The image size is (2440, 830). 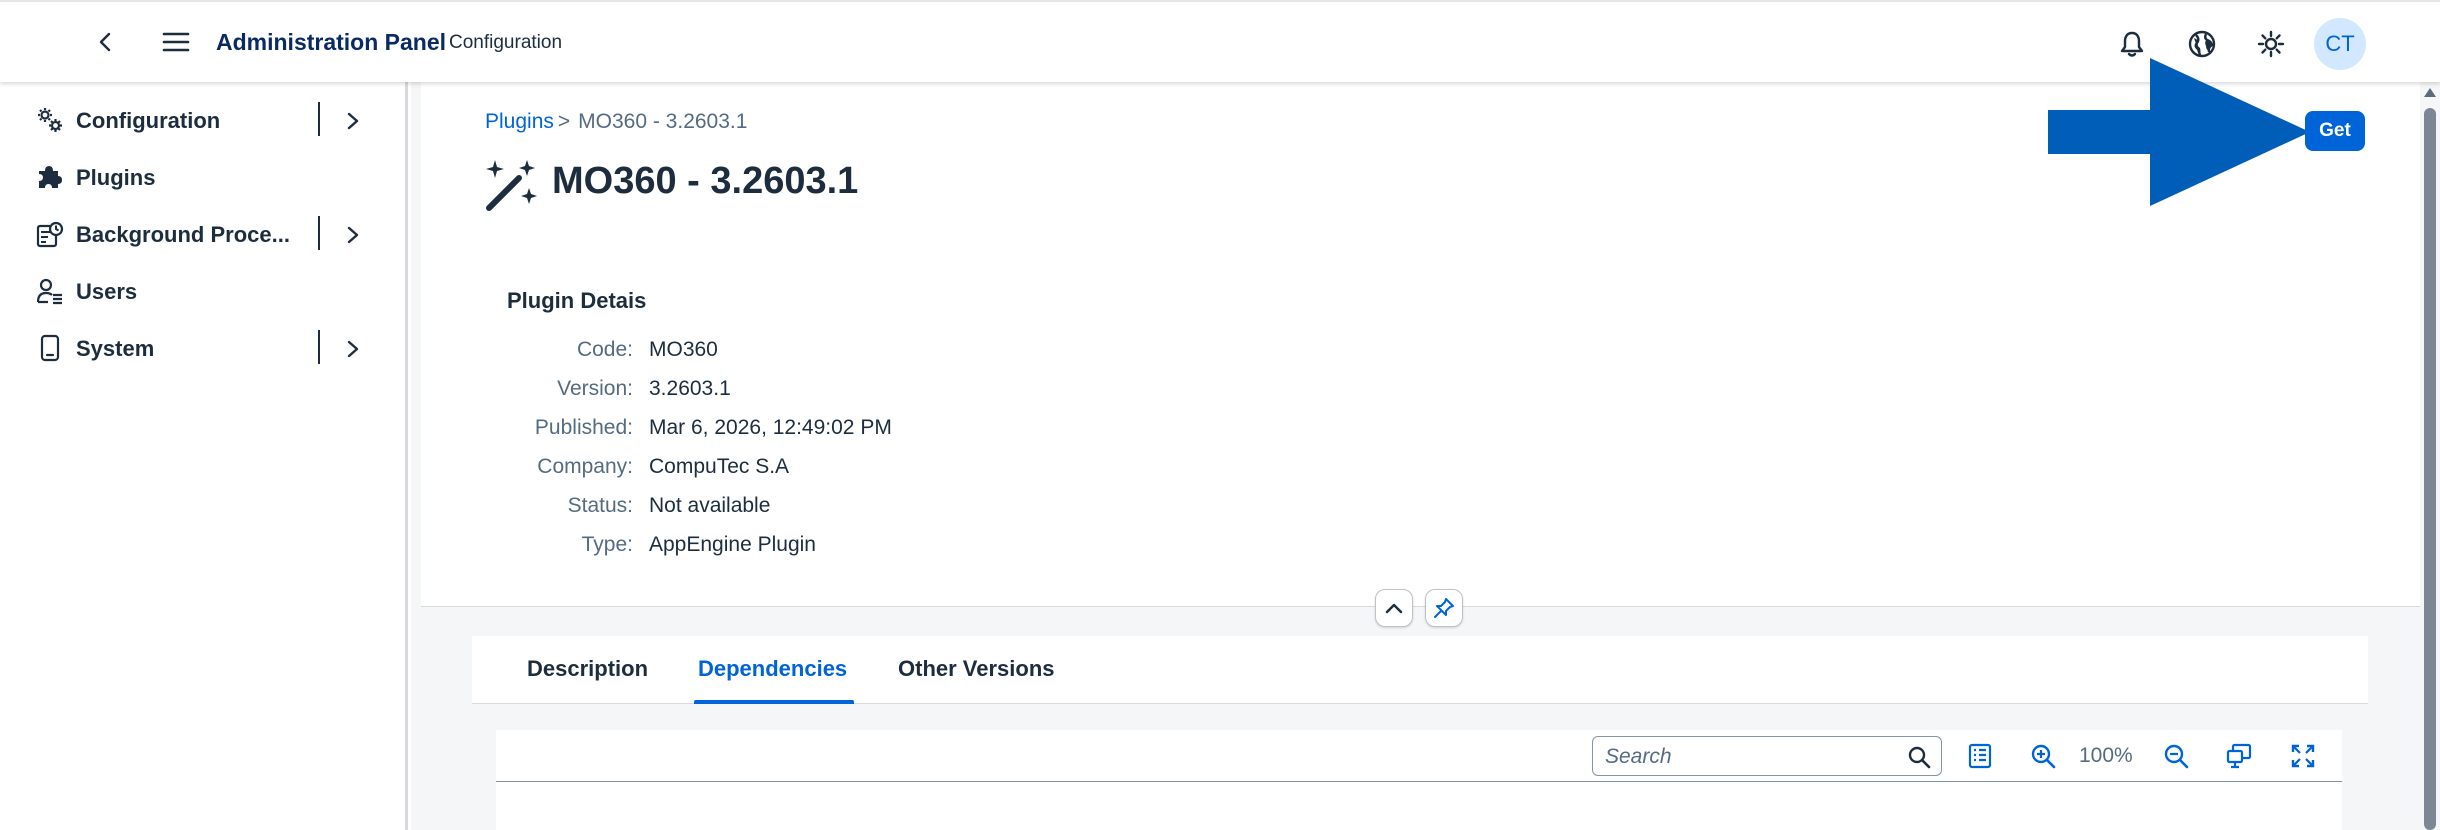 I want to click on pin-header-button, so click(x=1444, y=608).